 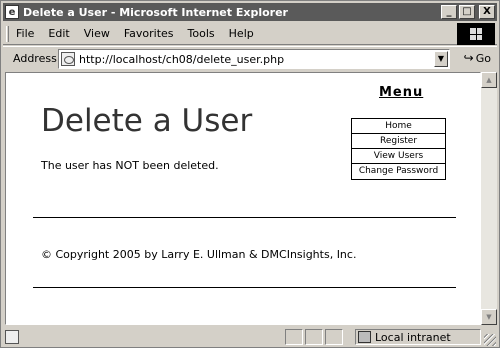 I want to click on nav-register: Register, so click(x=398, y=141).